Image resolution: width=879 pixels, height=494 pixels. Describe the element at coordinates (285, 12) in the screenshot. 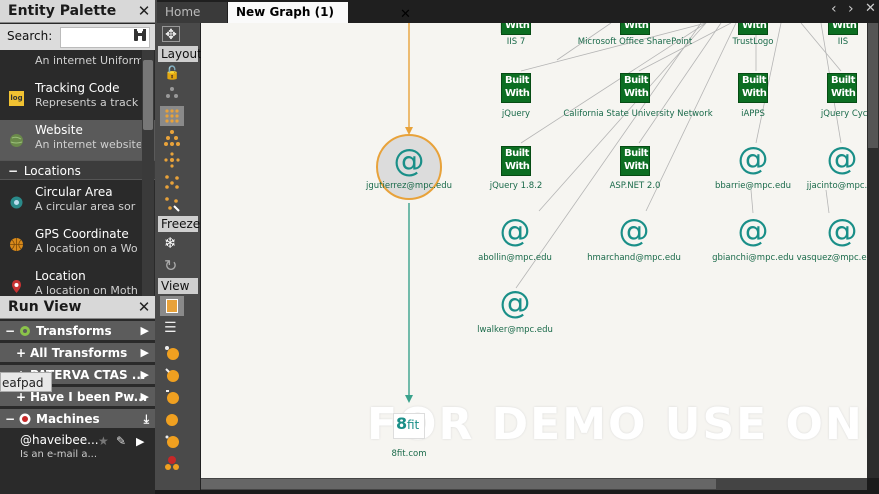

I see `tab-label: New Graph (1)` at that location.